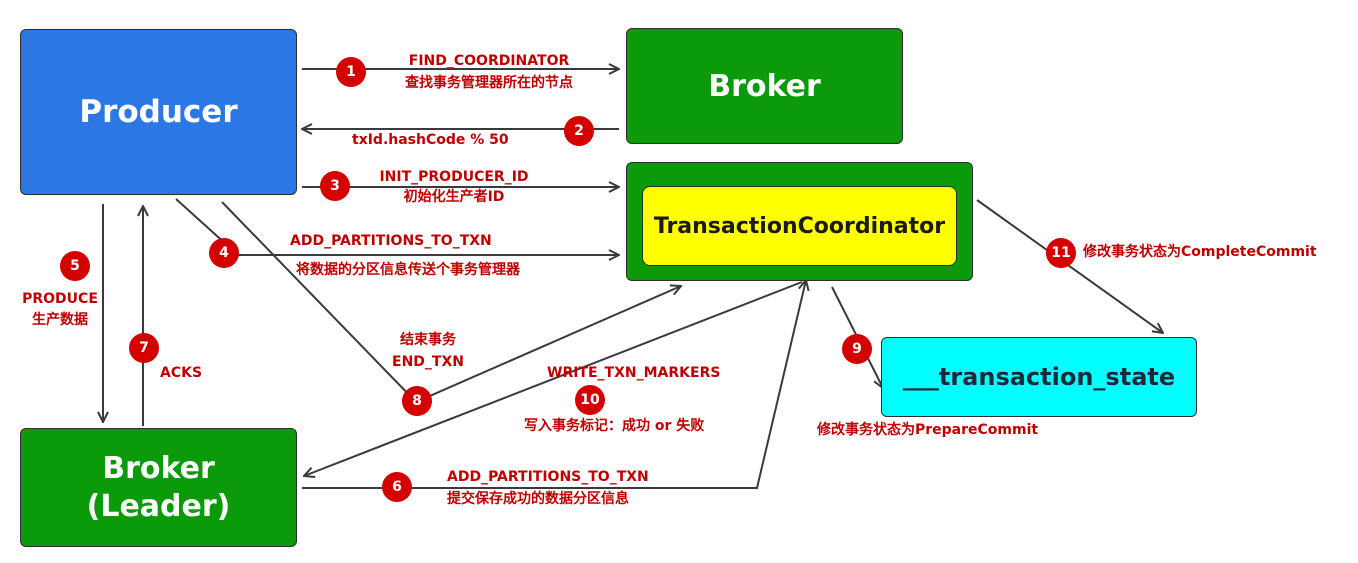 Image resolution: width=1358 pixels, height=563 pixels. I want to click on step-badge-10: 10, so click(590, 400).